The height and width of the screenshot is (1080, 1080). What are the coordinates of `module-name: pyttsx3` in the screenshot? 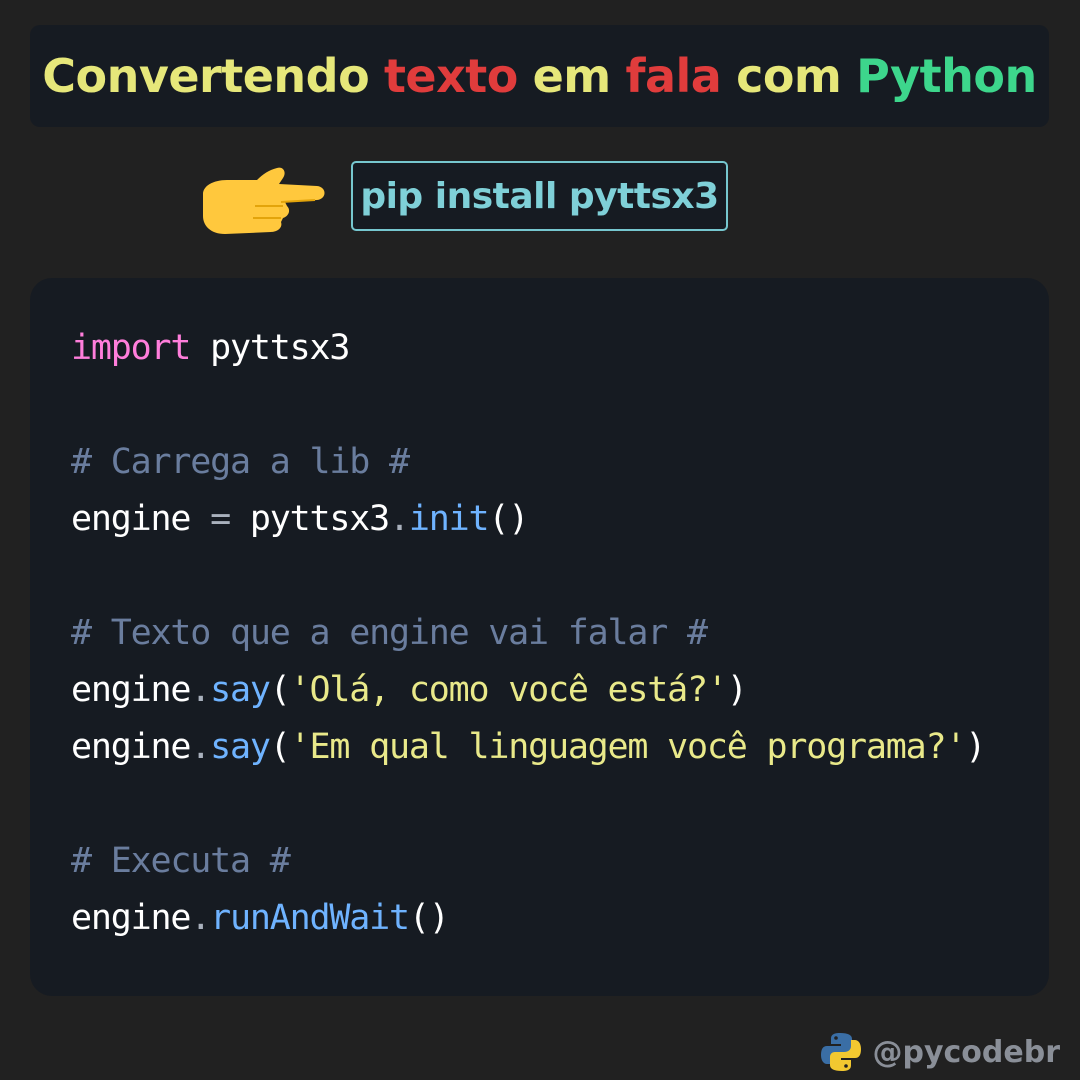 It's located at (270, 348).